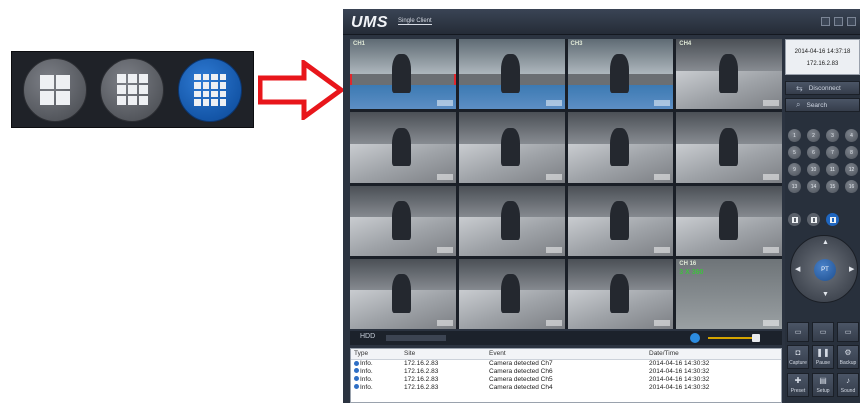 The width and height of the screenshot is (860, 403). I want to click on channel-number-button: 6, so click(813, 152).